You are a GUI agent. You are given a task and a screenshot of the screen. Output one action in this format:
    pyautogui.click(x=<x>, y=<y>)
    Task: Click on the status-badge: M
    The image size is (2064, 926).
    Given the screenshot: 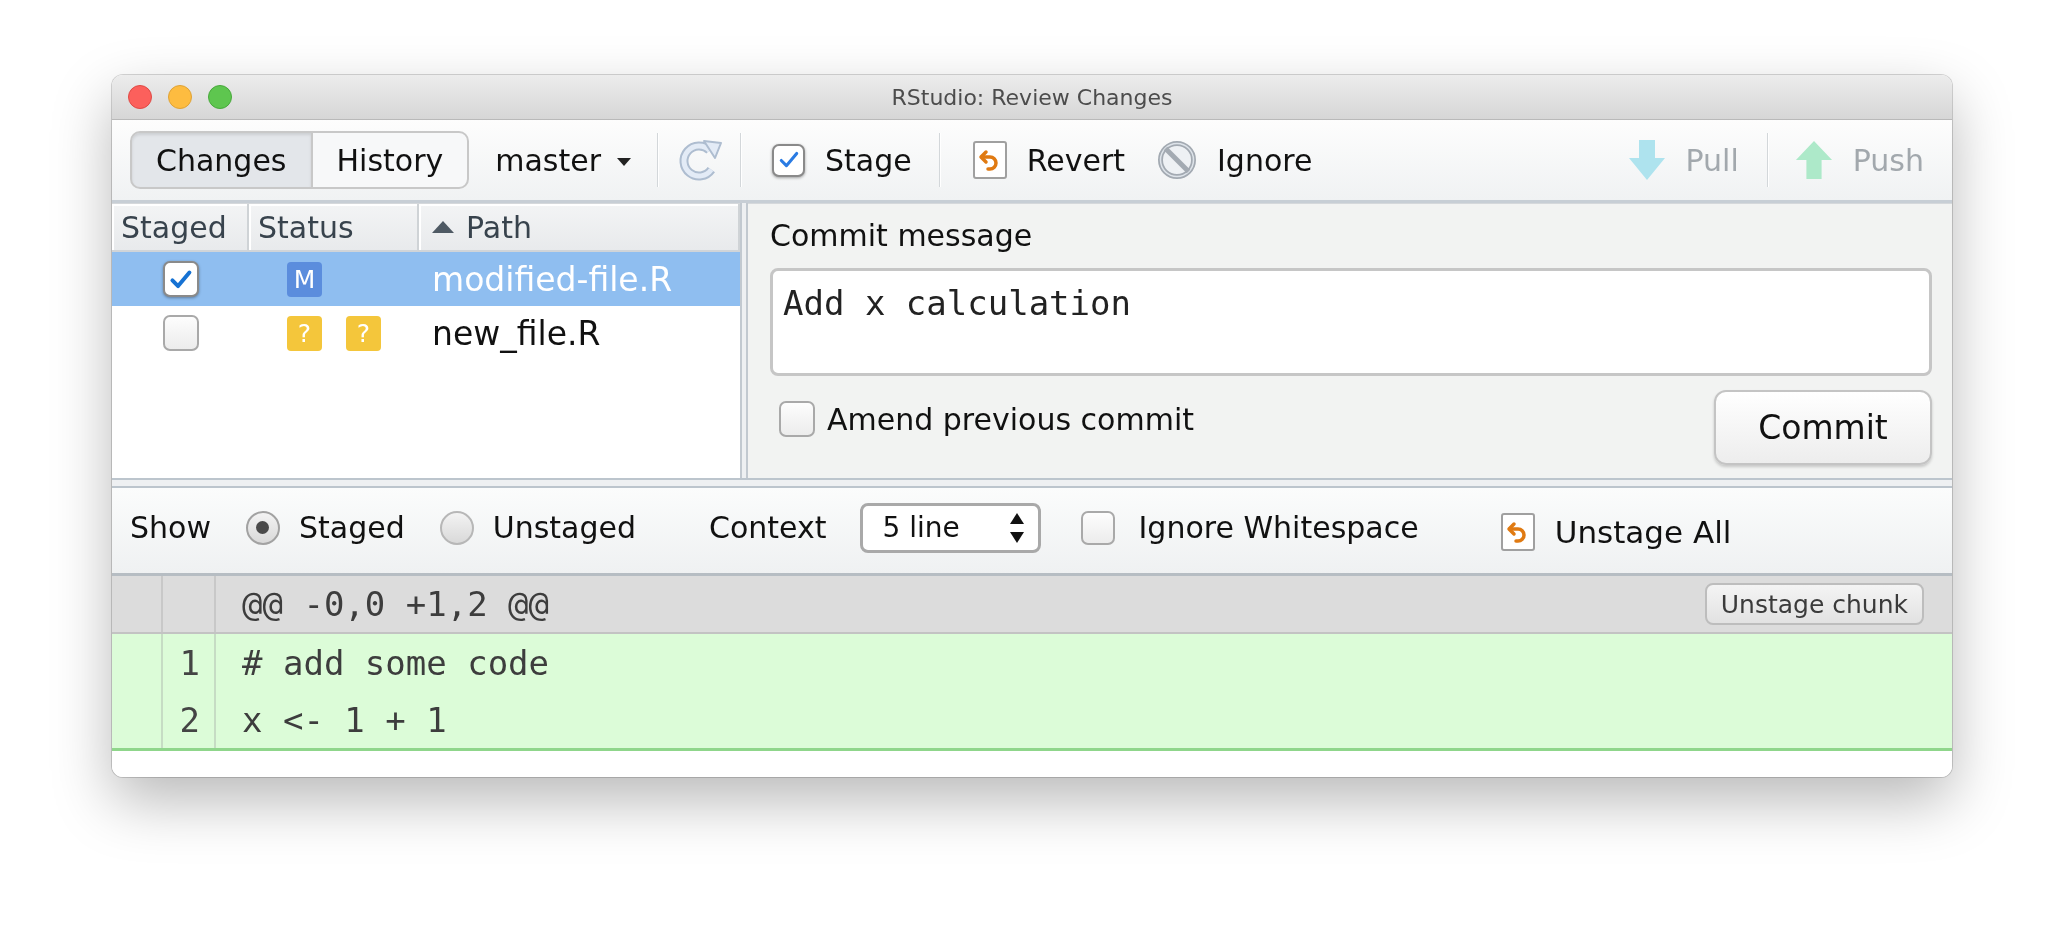 What is the action you would take?
    pyautogui.click(x=304, y=279)
    